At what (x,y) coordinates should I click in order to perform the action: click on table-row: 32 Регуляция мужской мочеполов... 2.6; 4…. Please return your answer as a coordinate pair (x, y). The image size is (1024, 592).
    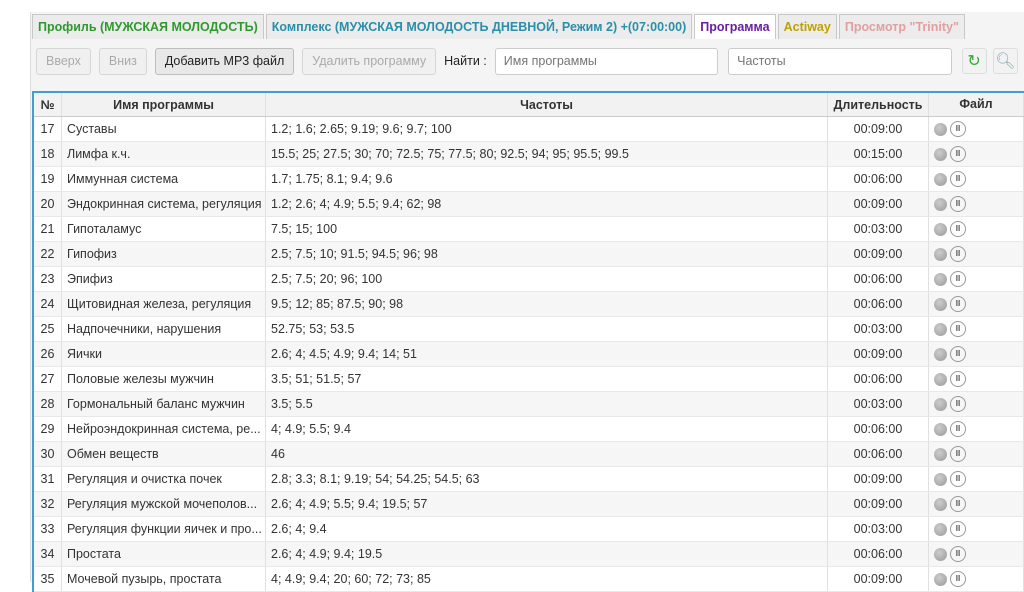
    Looking at the image, I should click on (529, 504).